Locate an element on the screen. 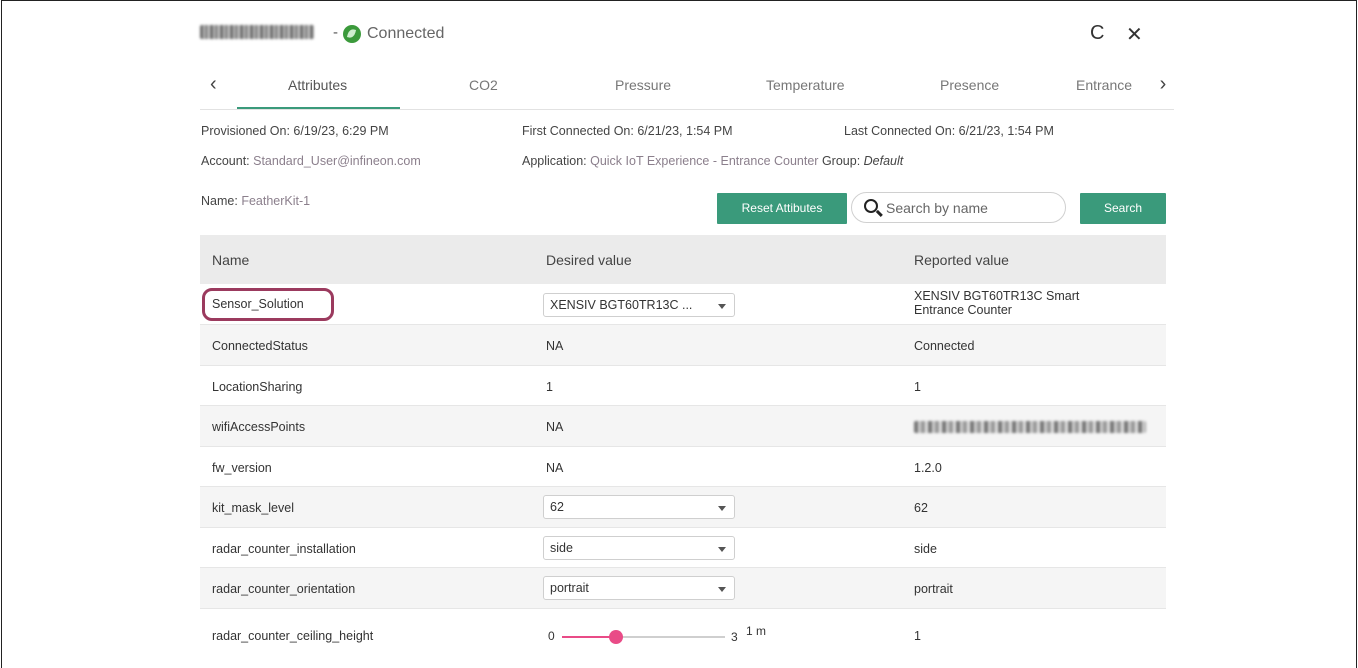 This screenshot has width=1358, height=668. search-button: Search is located at coordinates (1123, 208).